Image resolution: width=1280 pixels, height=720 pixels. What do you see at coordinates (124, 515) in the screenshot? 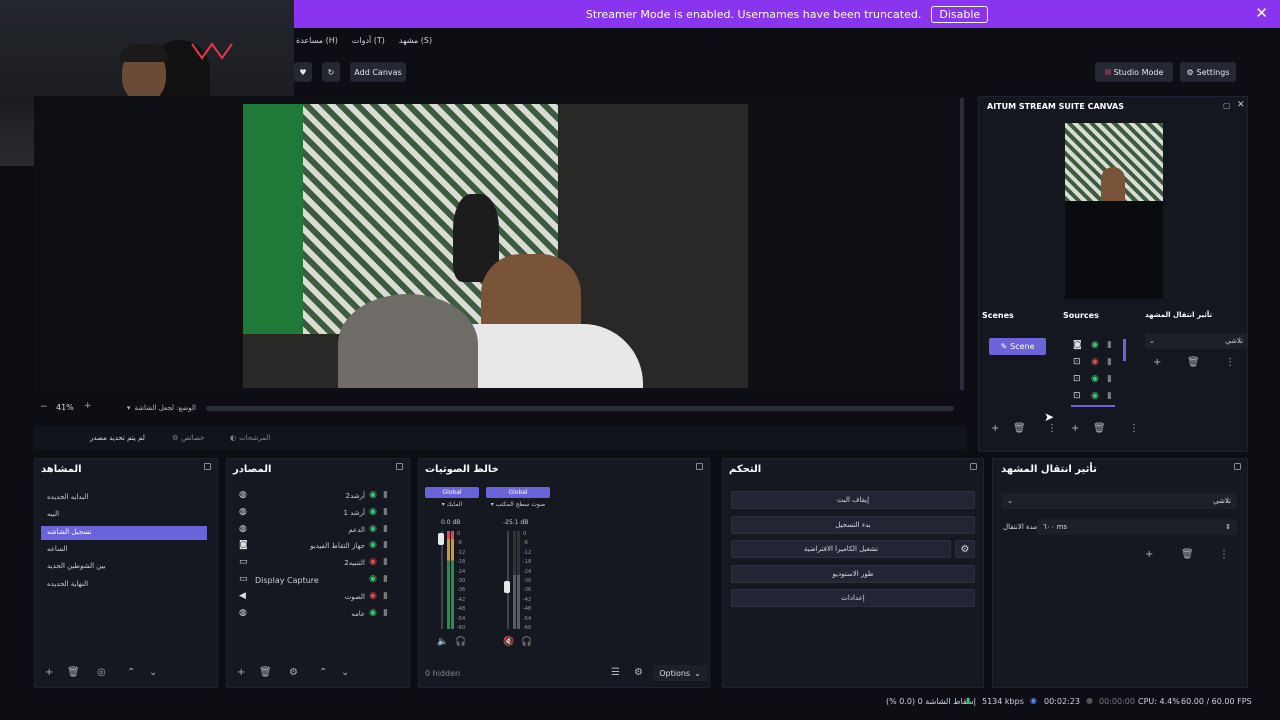
I see `scene-list-item: البيه` at bounding box center [124, 515].